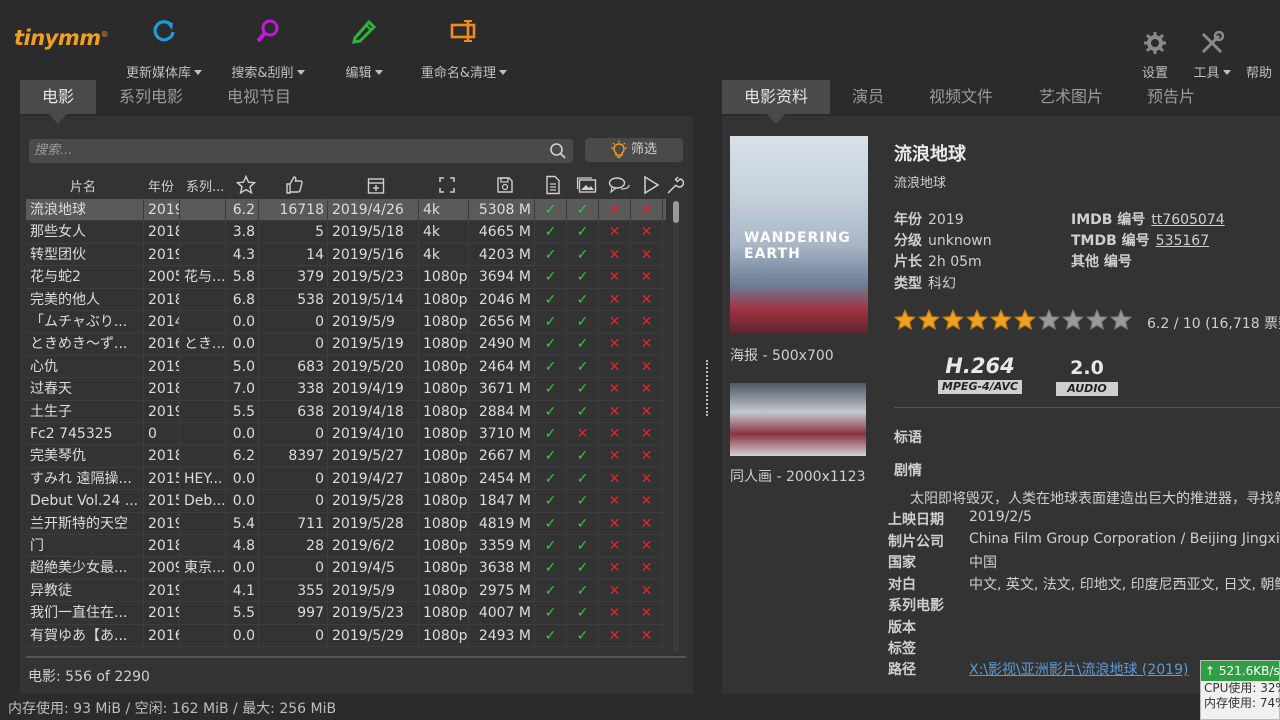  I want to click on tab-tv-shows: 电视节目, so click(259, 97).